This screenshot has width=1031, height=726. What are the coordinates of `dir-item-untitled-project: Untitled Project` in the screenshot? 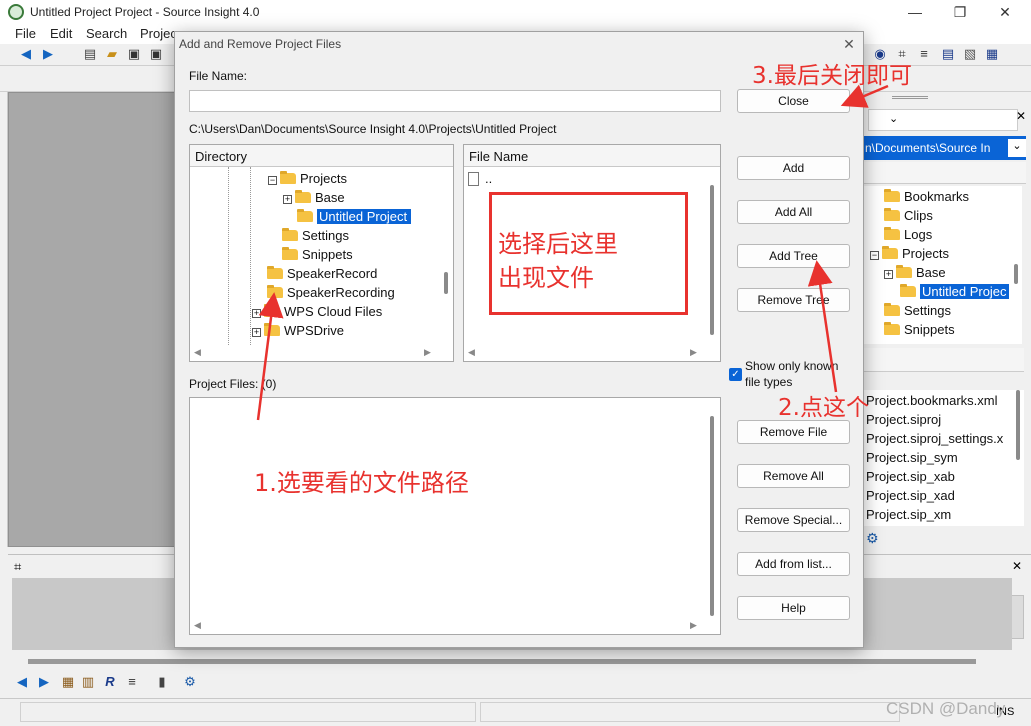 It's located at (354, 216).